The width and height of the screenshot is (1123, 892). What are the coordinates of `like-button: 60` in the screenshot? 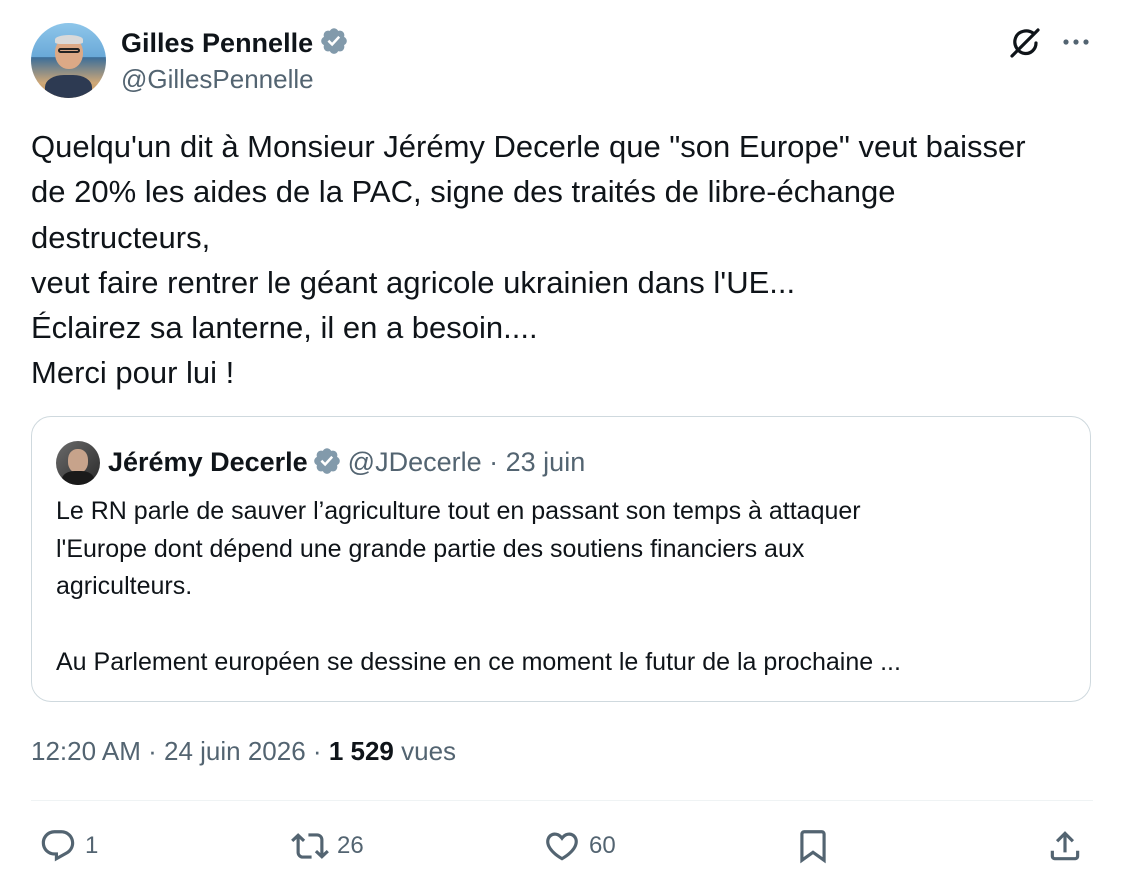 It's located at (579, 846).